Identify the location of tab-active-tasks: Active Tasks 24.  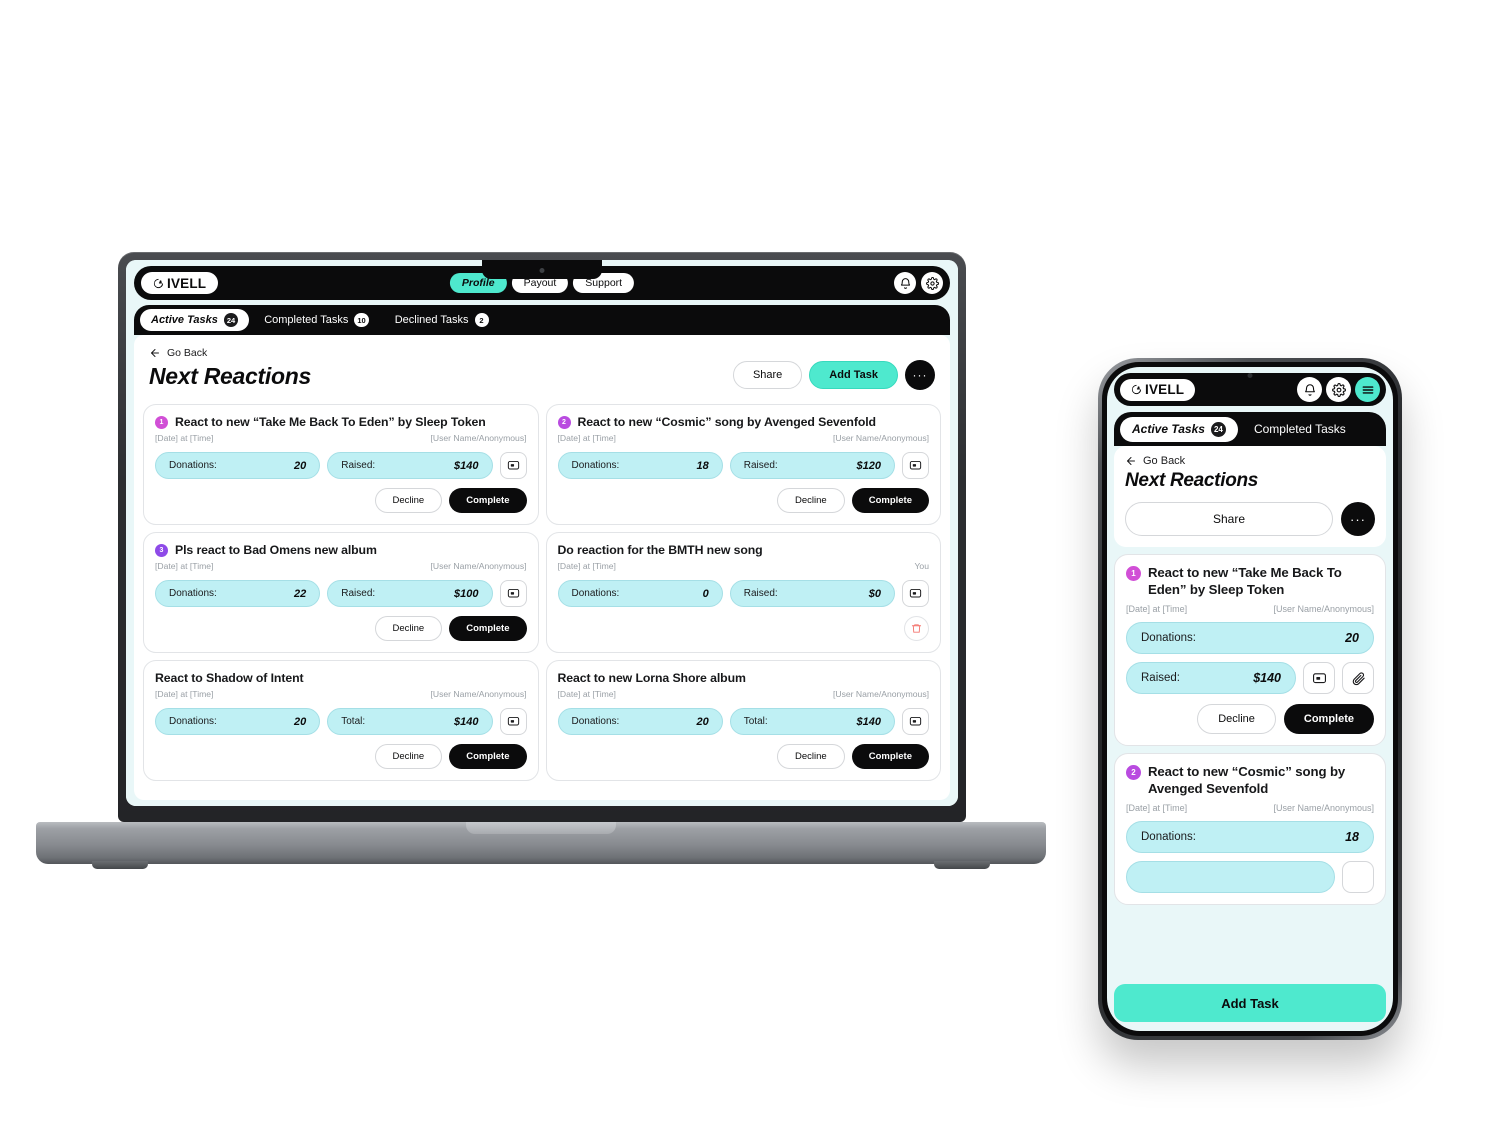
(195, 320).